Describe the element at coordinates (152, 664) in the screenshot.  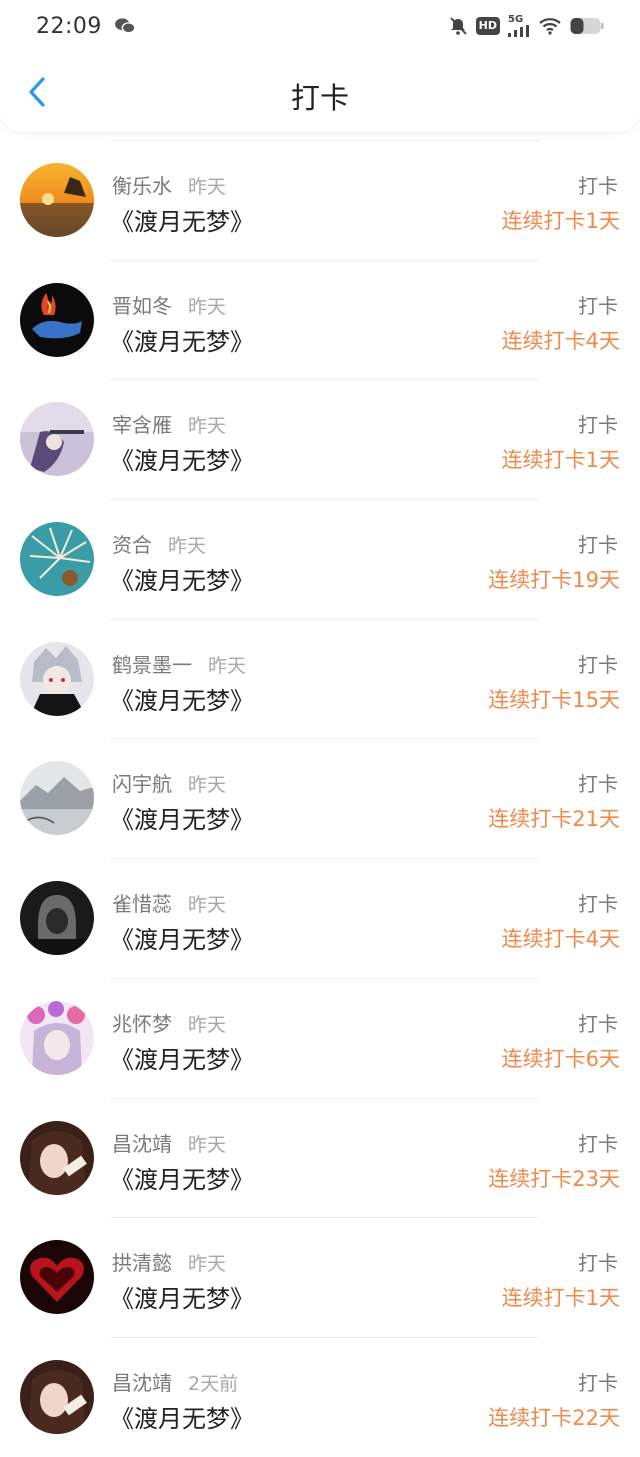
I see `user-name: 鹤景墨一` at that location.